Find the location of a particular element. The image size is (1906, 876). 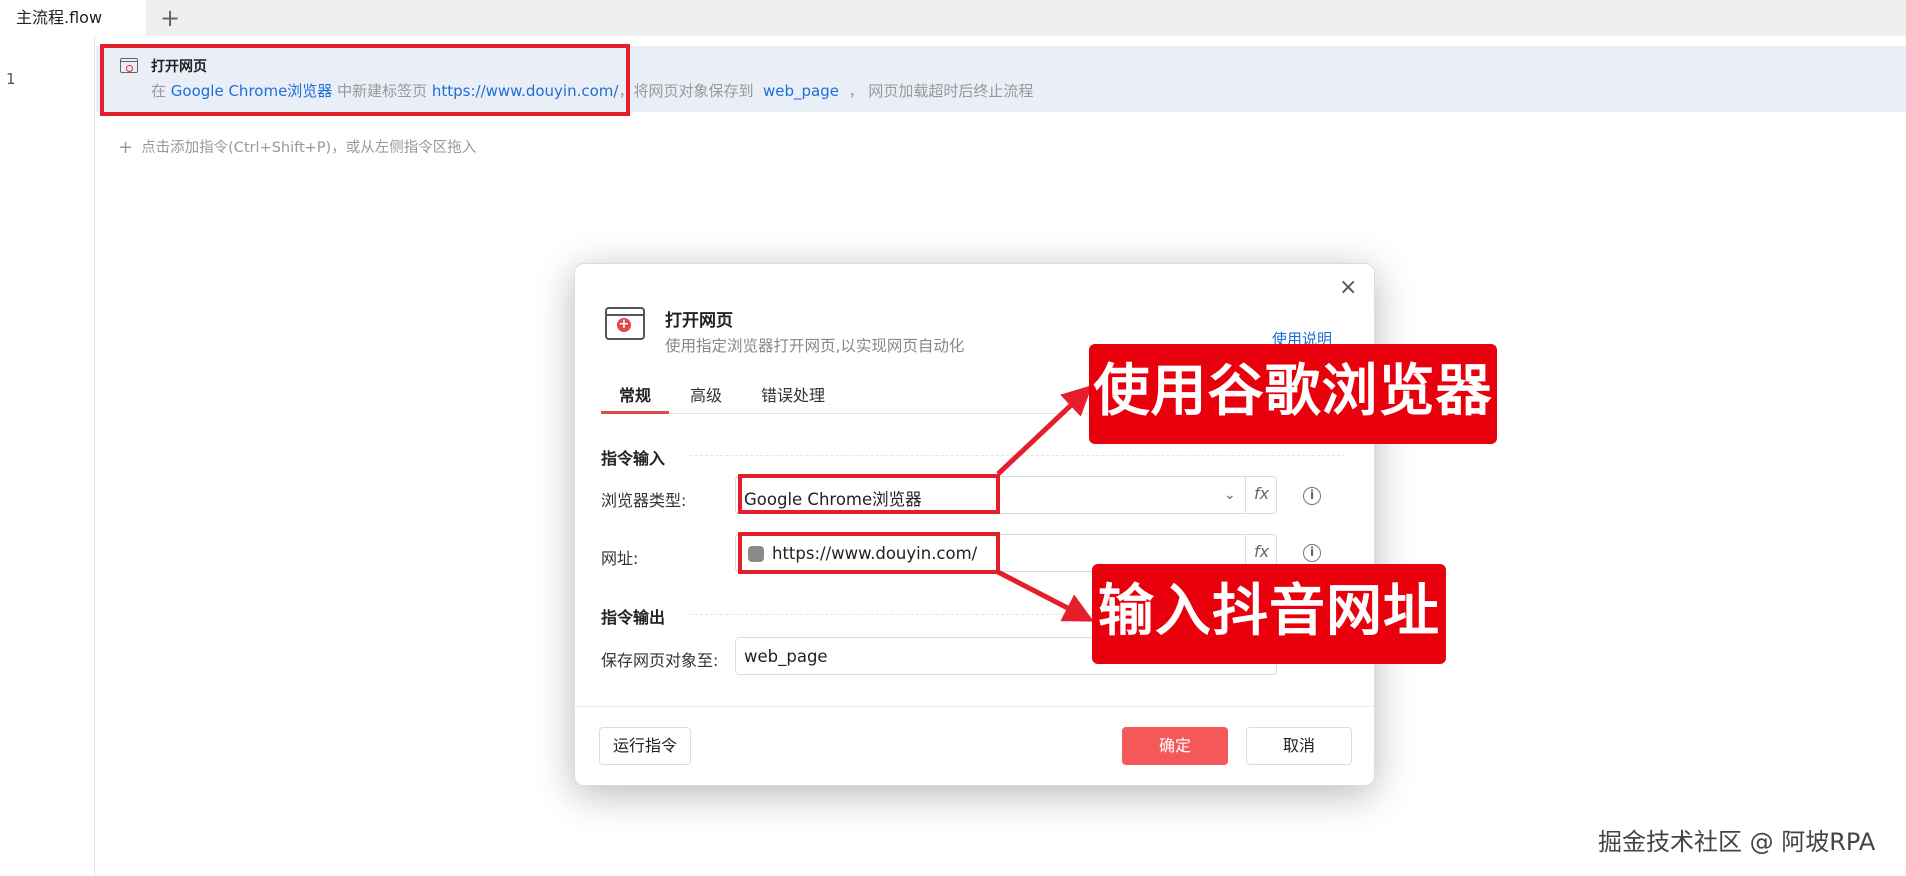

arrow-to-browser-callout is located at coordinates (1044, 430).